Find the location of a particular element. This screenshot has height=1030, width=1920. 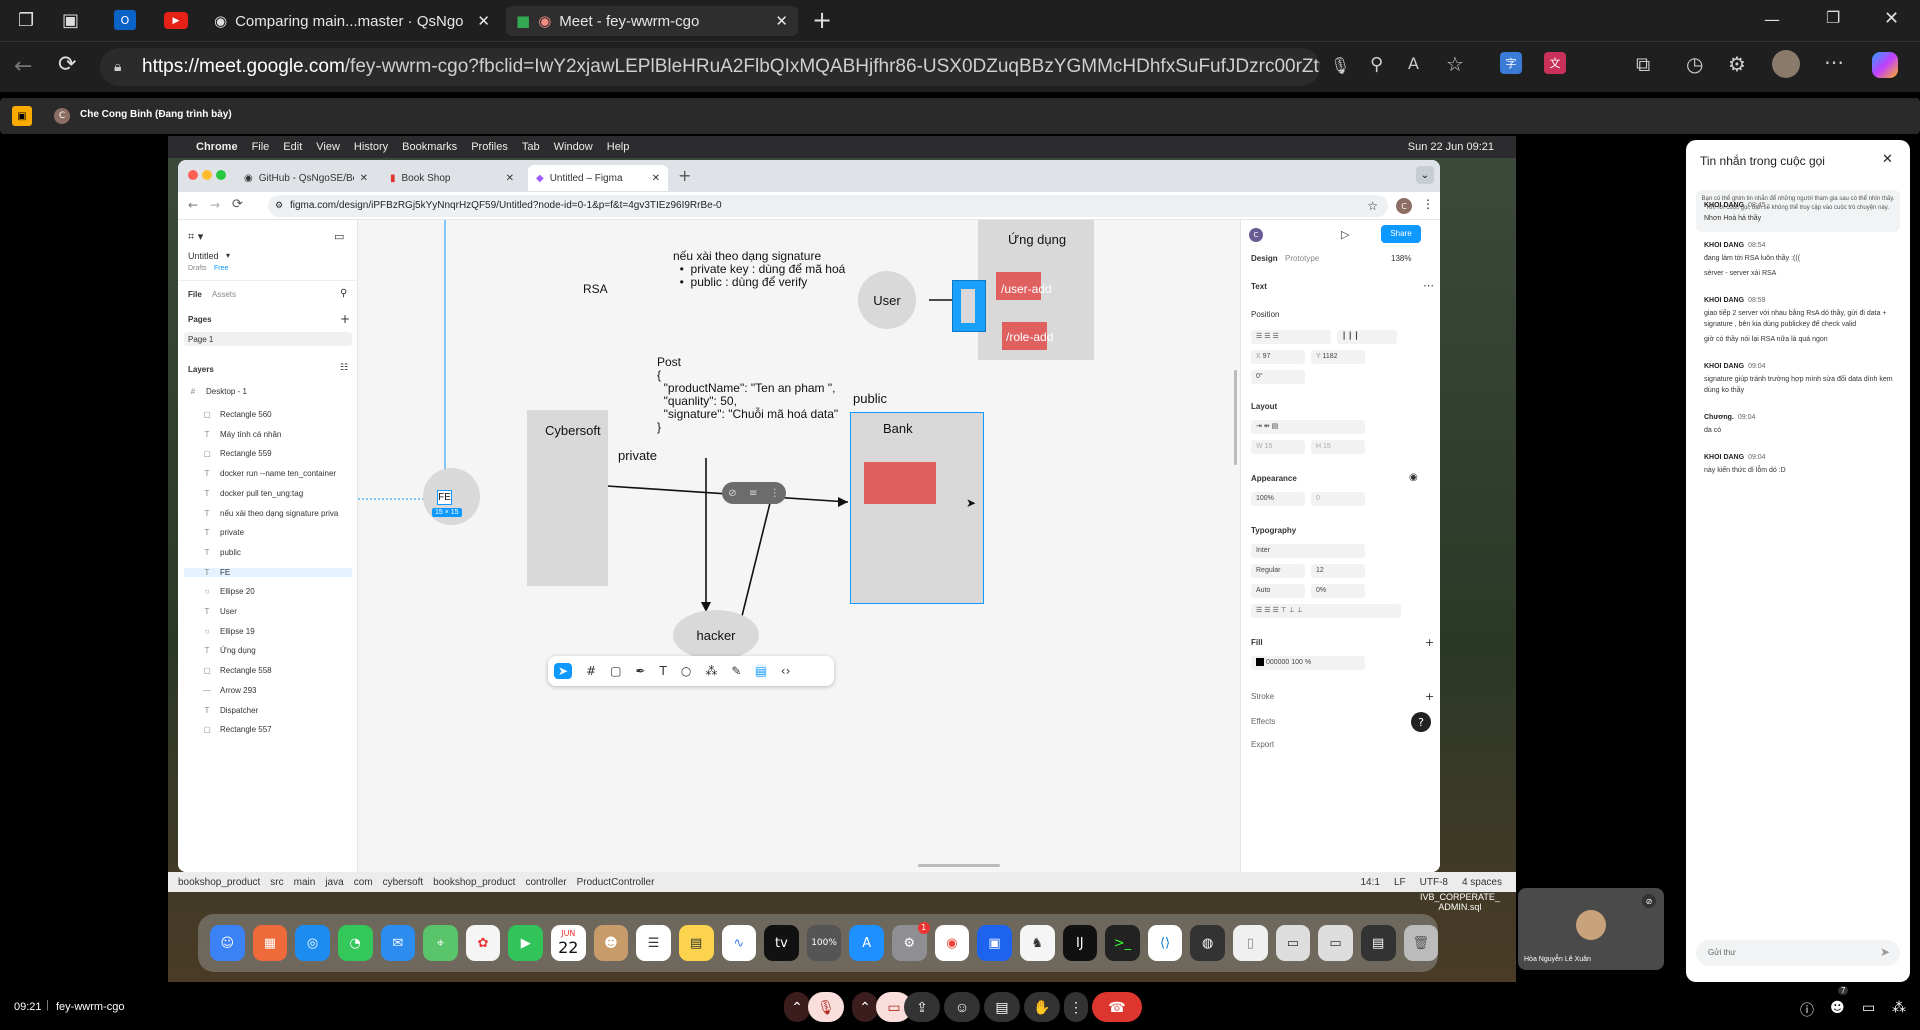

photos-icon: ✿ is located at coordinates (483, 943).